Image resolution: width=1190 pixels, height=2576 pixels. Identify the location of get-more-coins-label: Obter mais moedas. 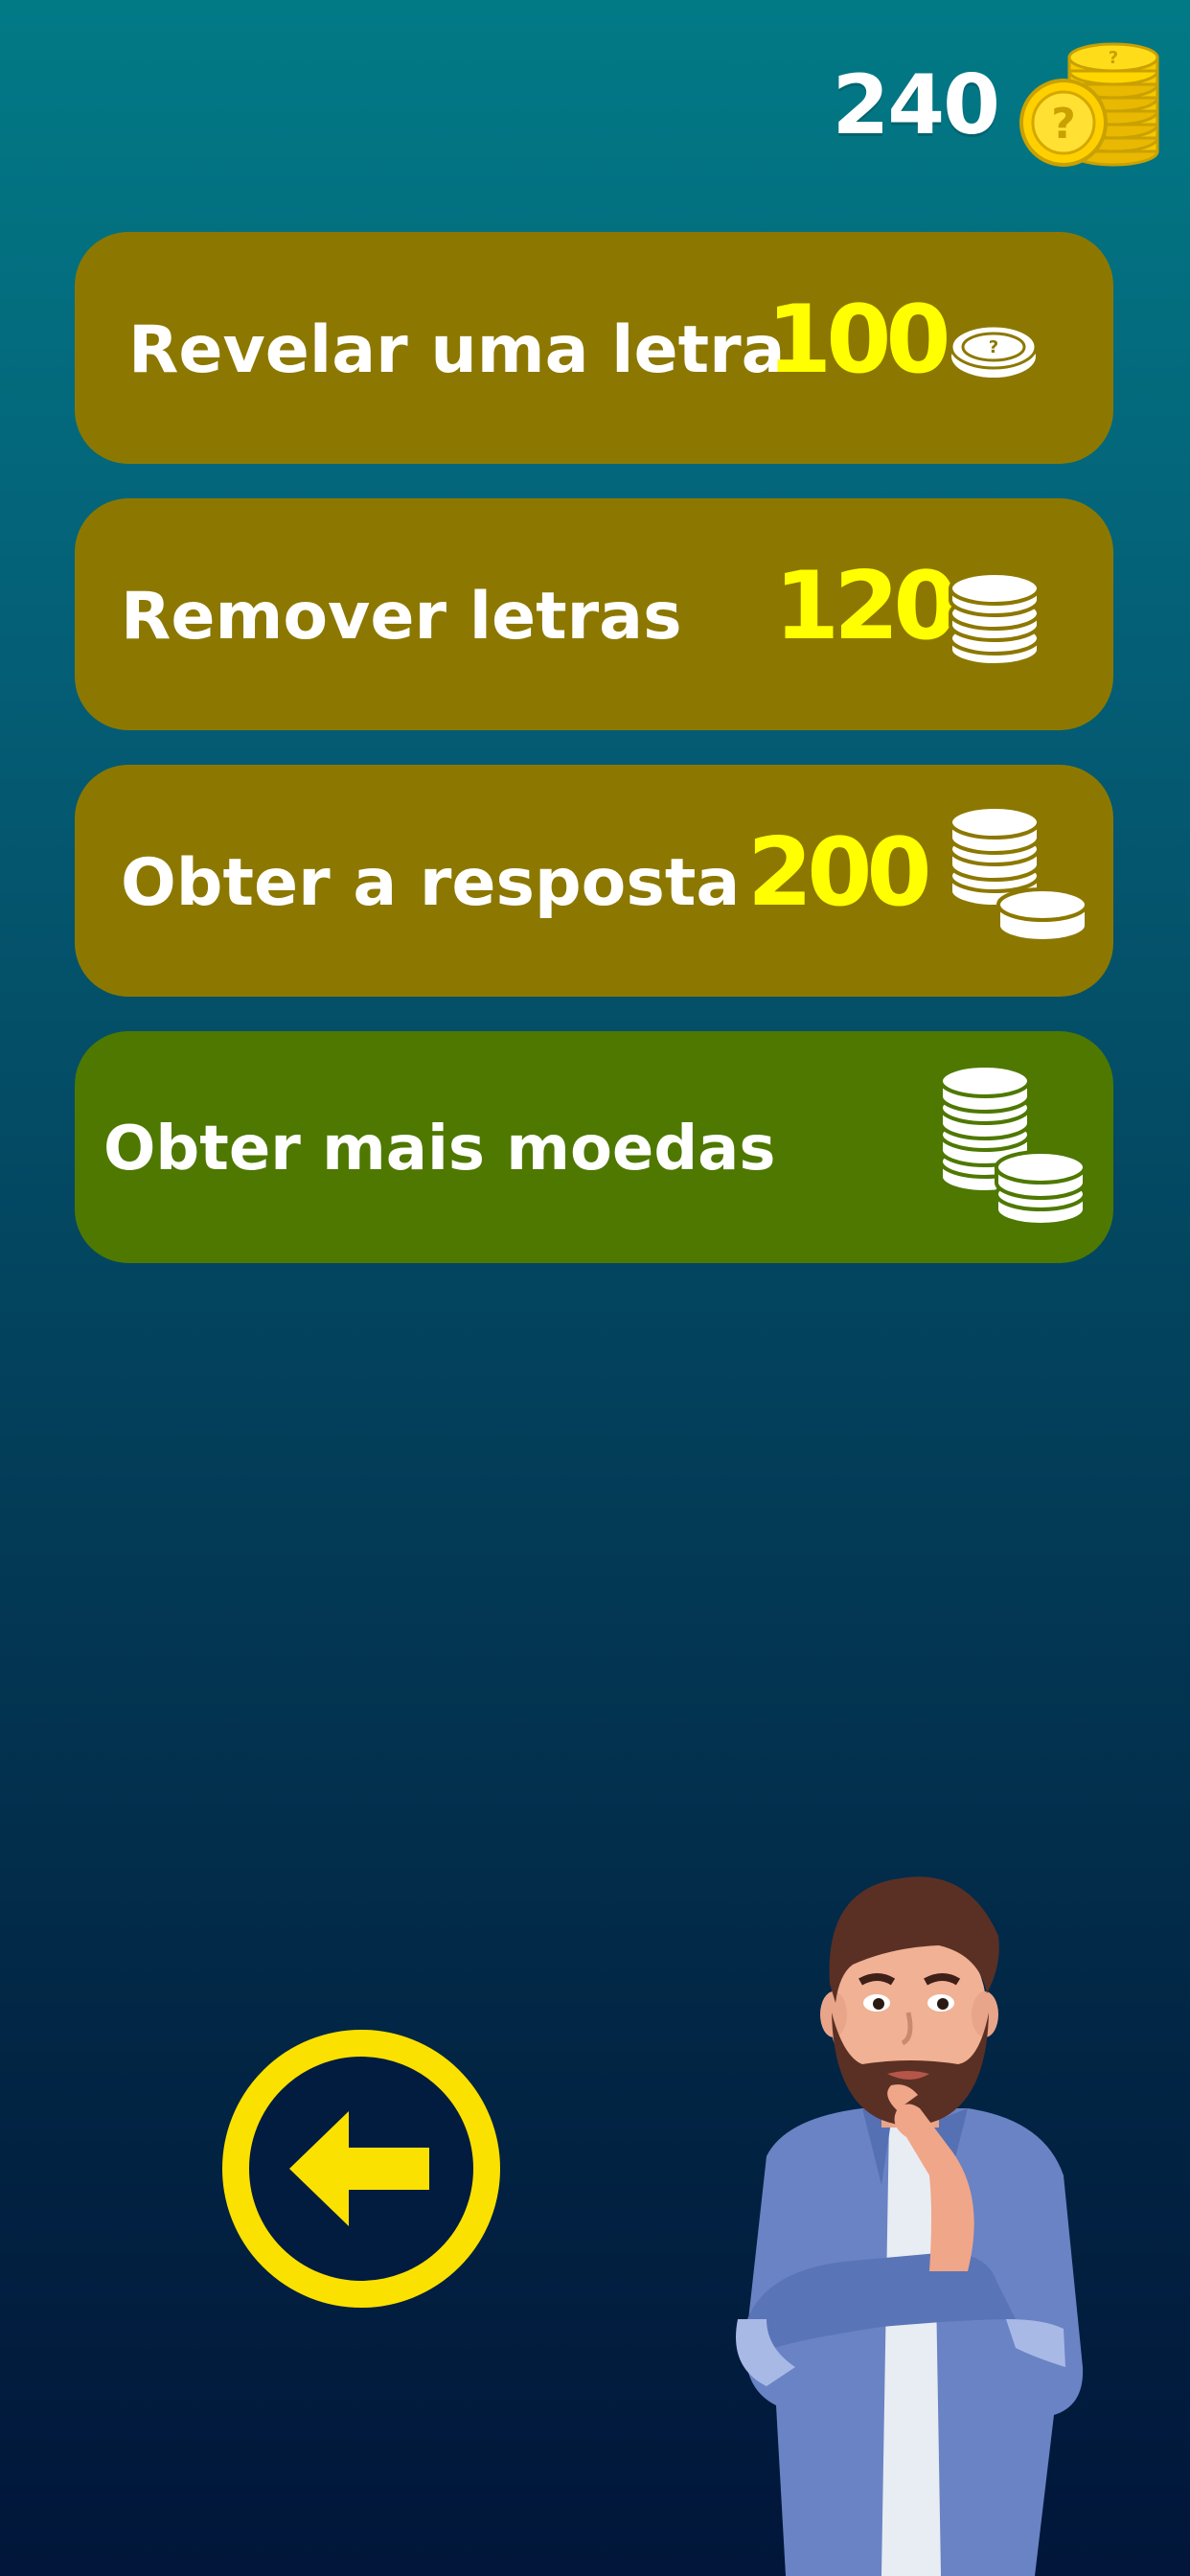
(440, 1149).